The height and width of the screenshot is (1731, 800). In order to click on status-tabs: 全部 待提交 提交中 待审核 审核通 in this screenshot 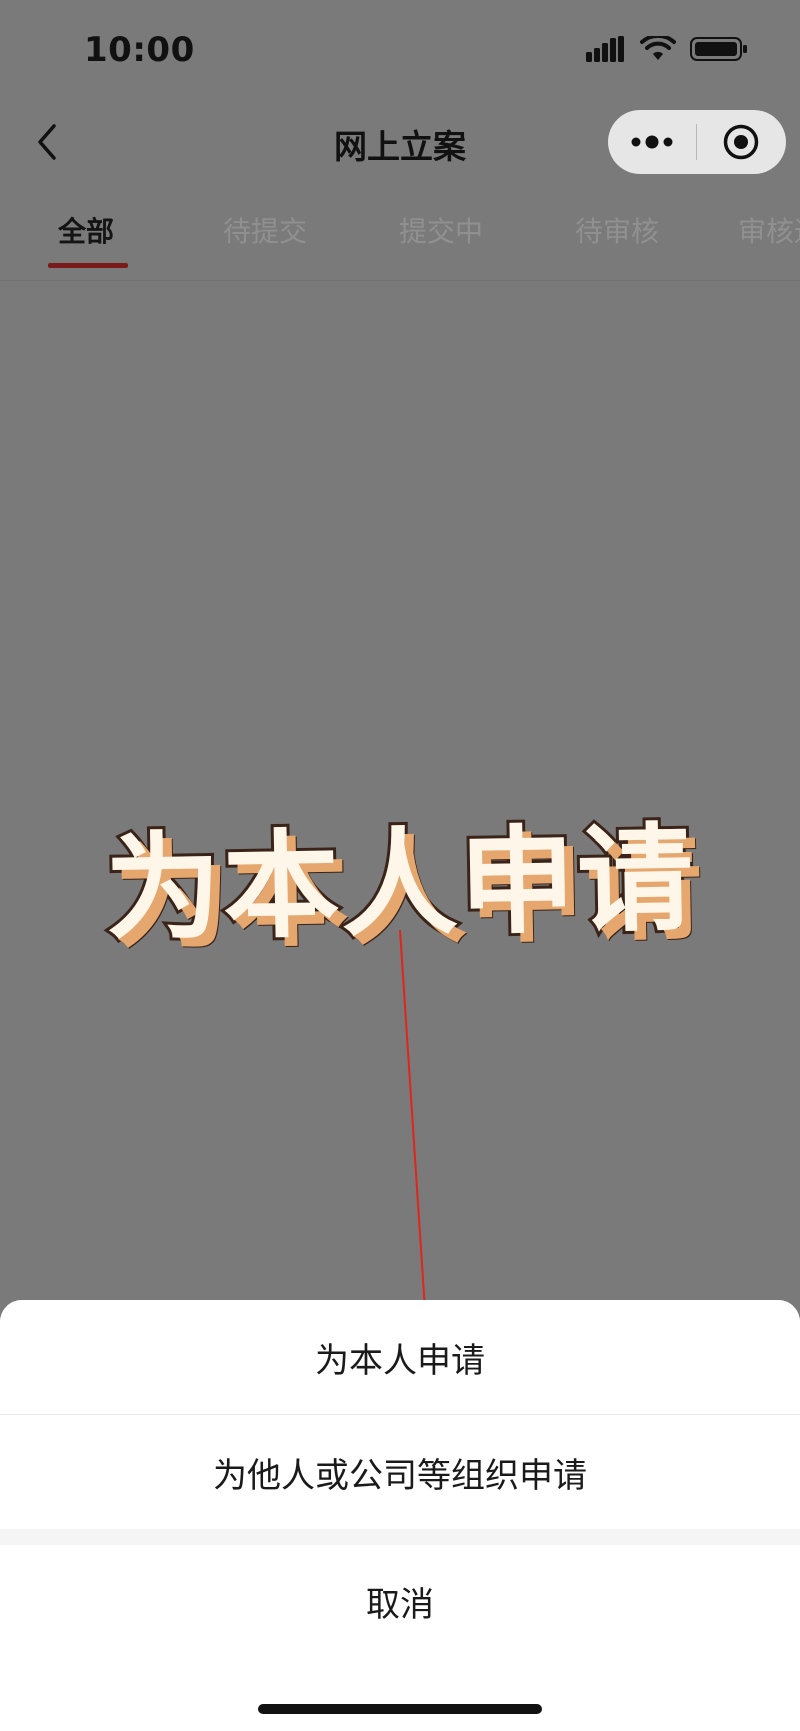, I will do `click(400, 238)`.